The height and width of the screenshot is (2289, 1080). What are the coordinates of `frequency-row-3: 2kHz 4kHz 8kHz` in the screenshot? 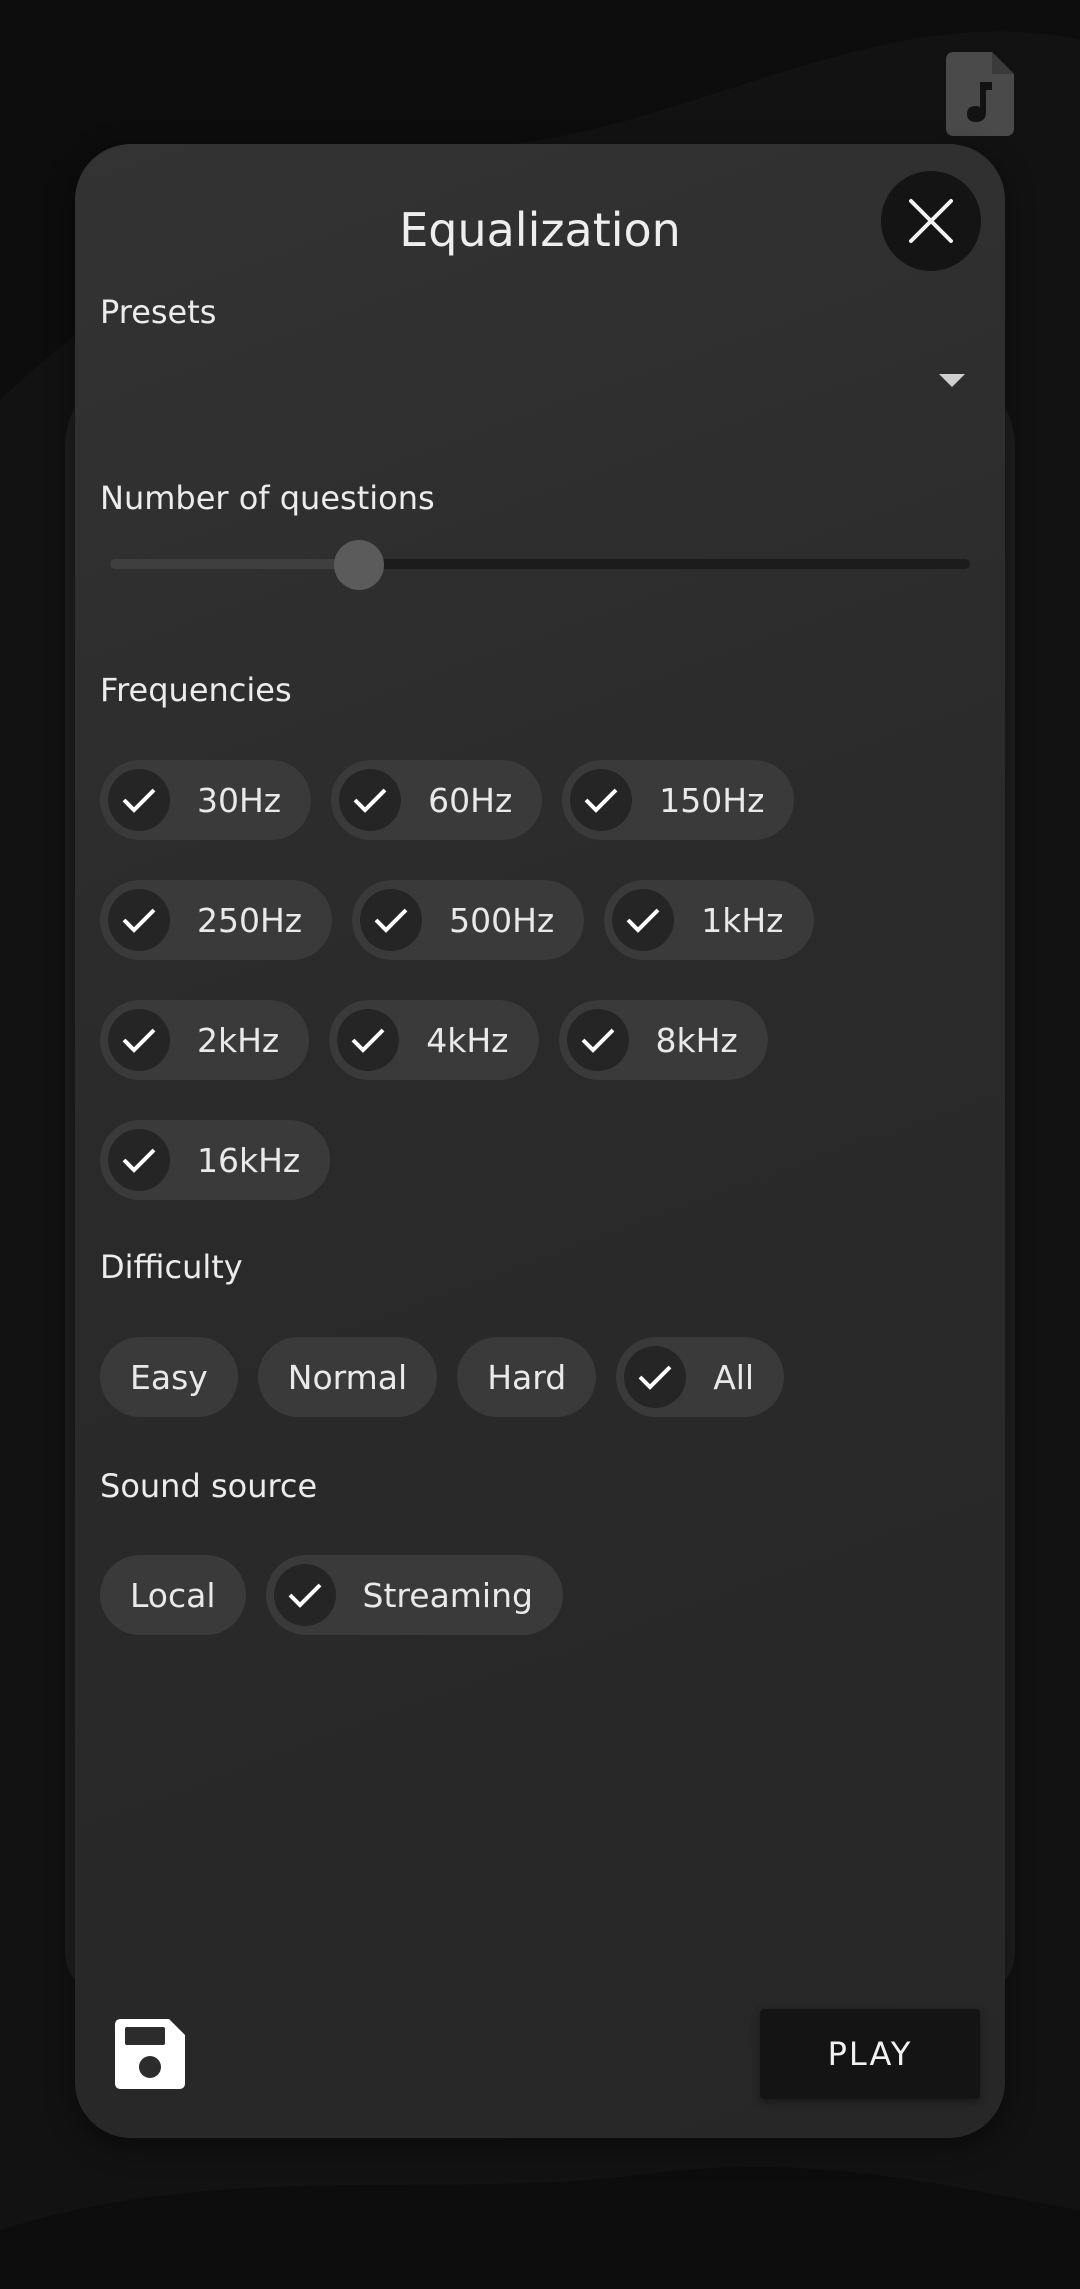 It's located at (434, 1040).